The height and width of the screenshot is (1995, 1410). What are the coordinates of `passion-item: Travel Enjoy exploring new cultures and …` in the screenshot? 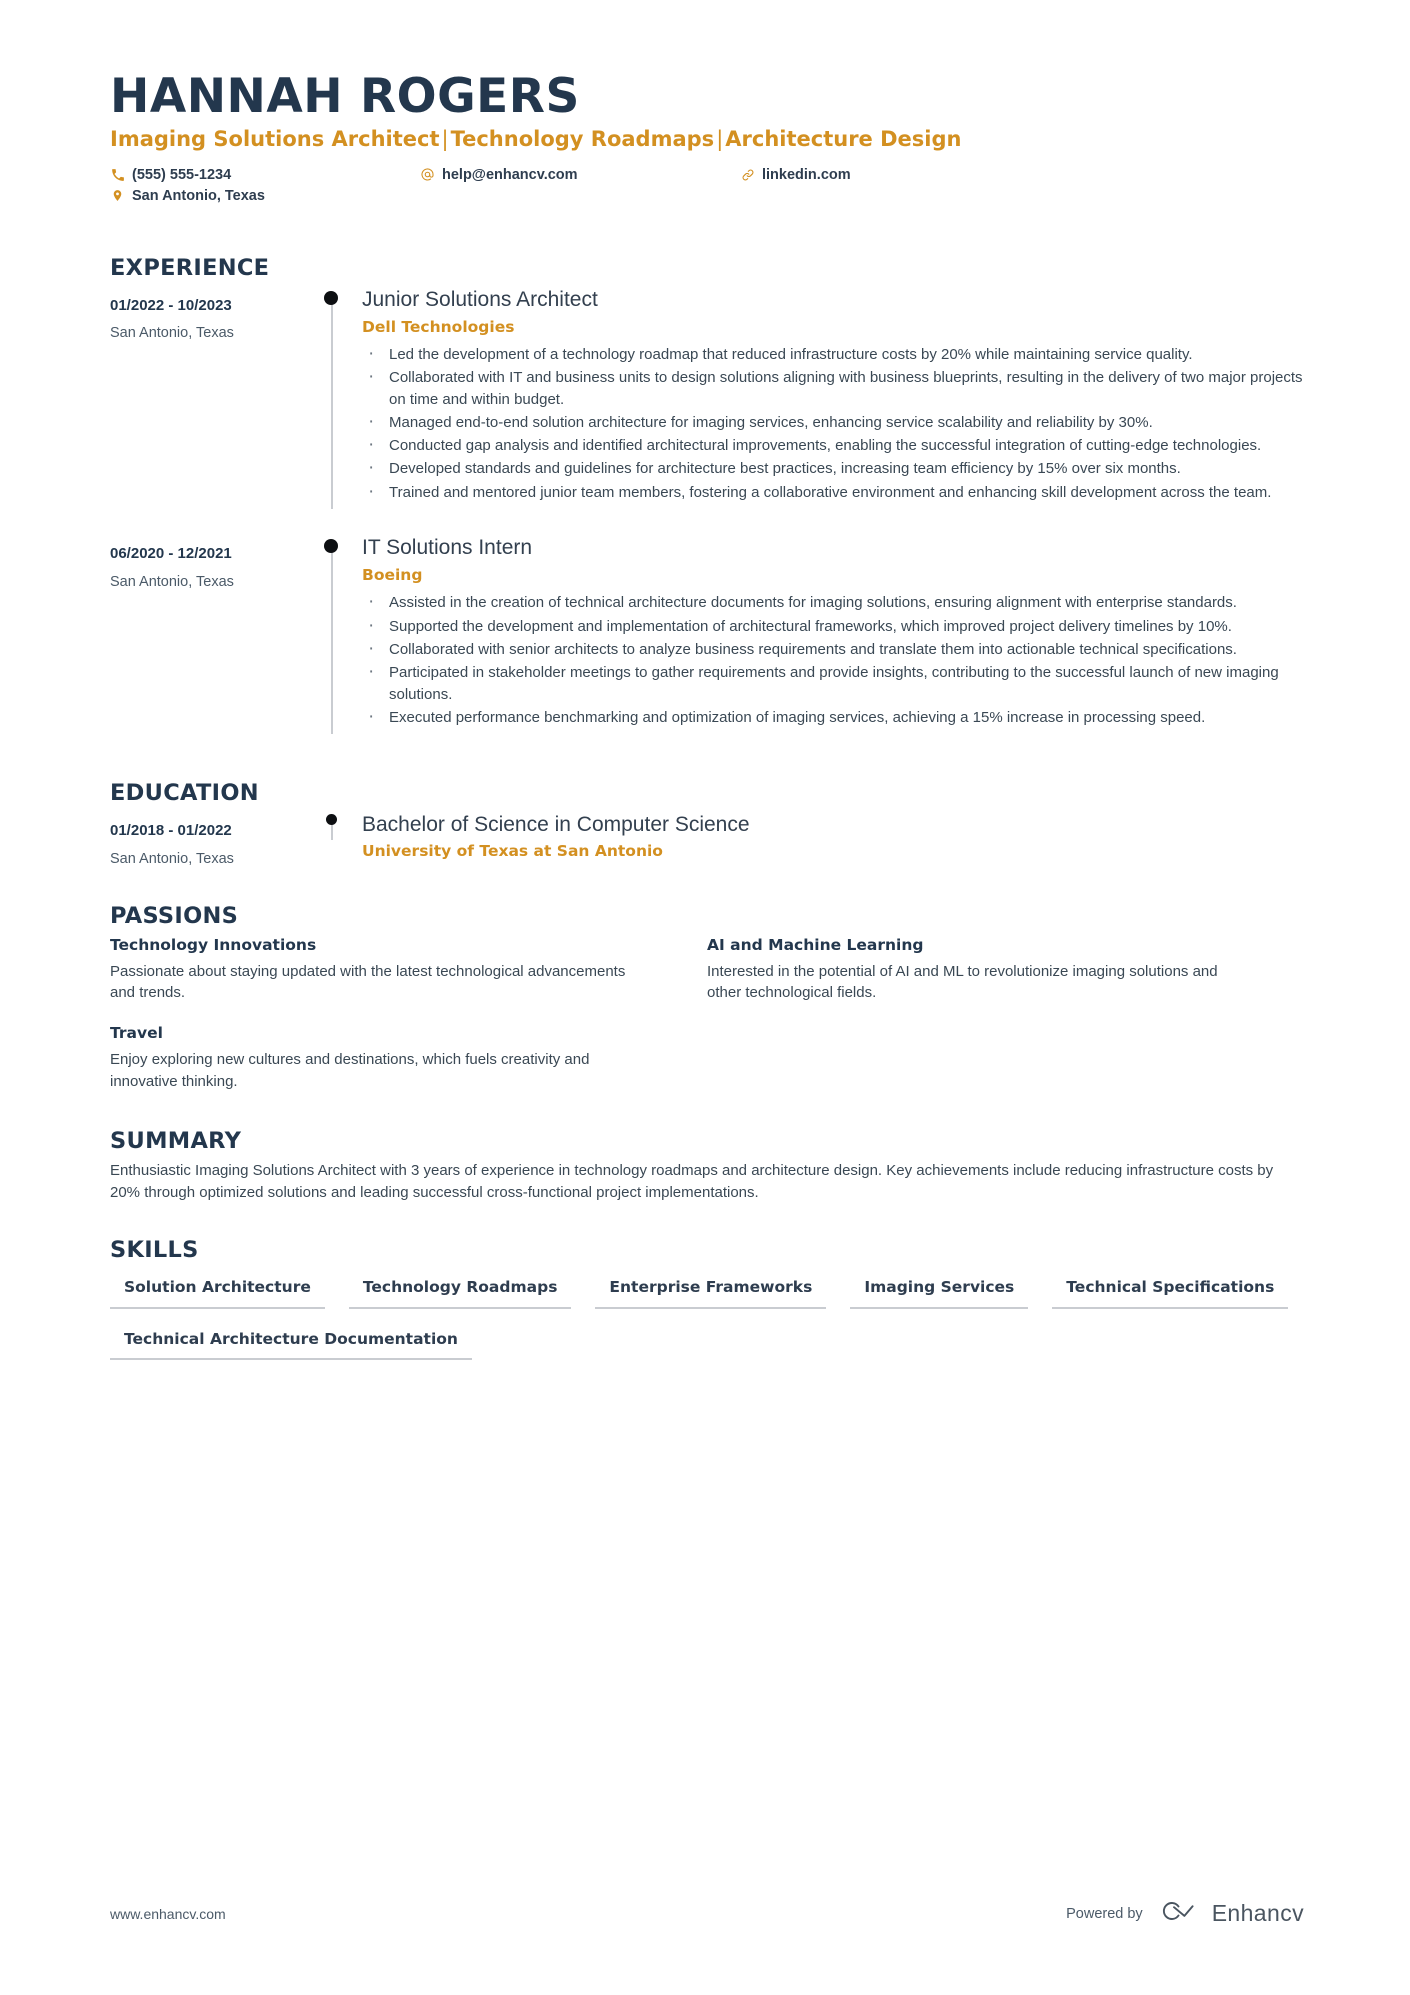 It's located at (378, 1057).